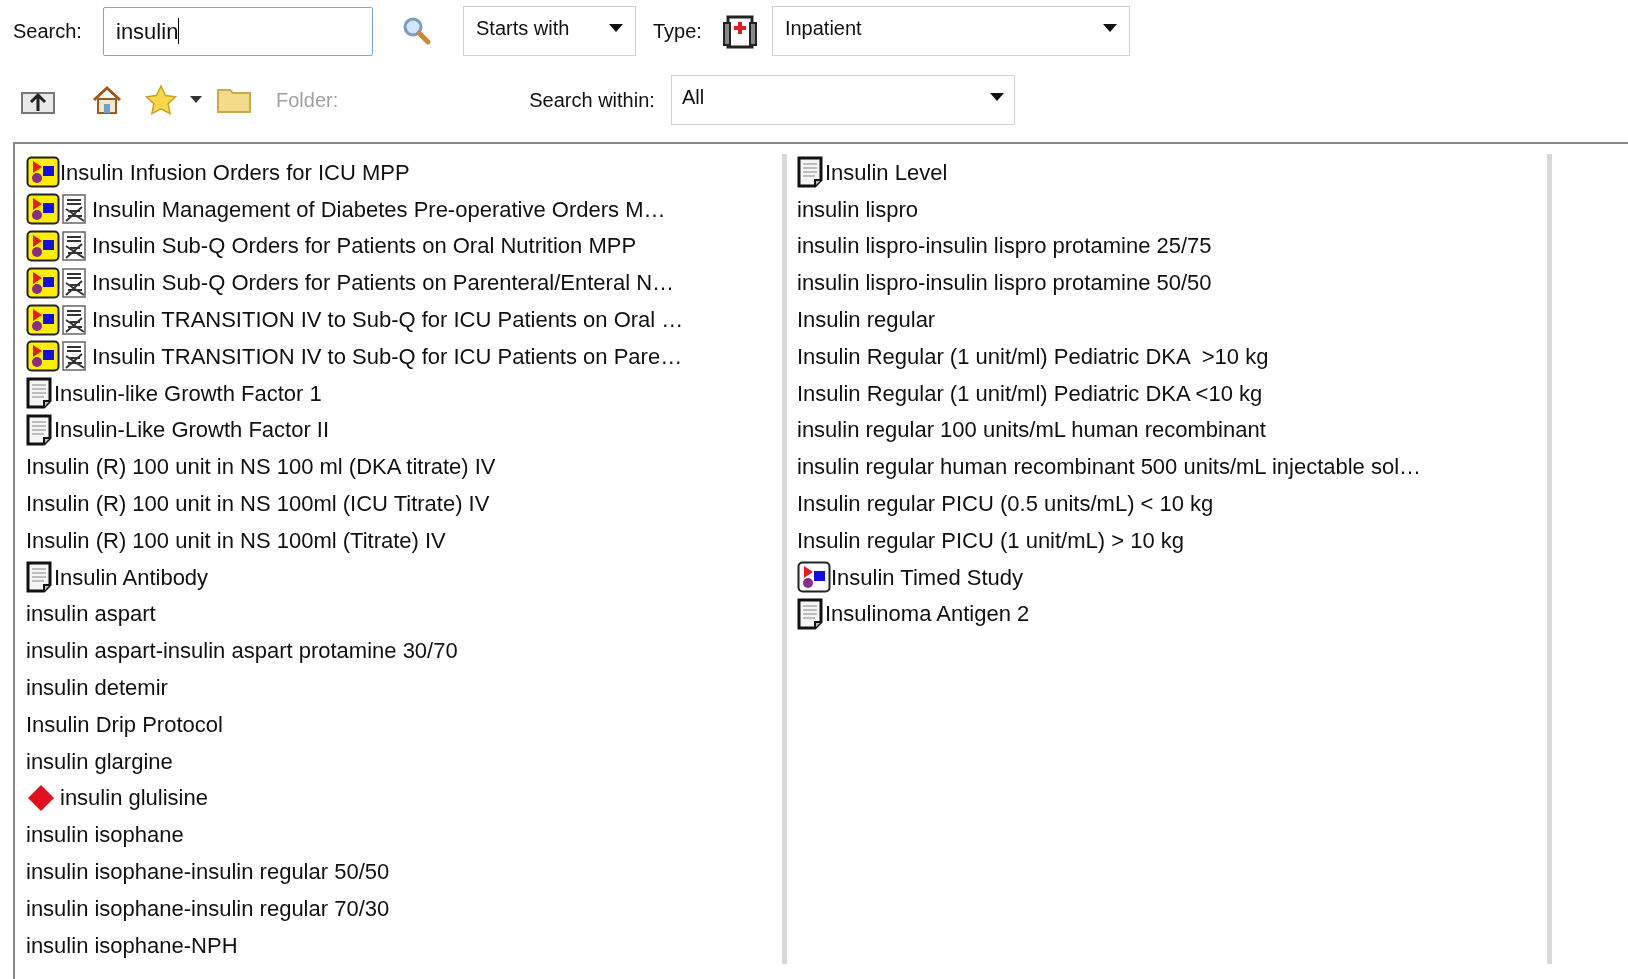  What do you see at coordinates (41, 797) in the screenshot?
I see `diamond-icon` at bounding box center [41, 797].